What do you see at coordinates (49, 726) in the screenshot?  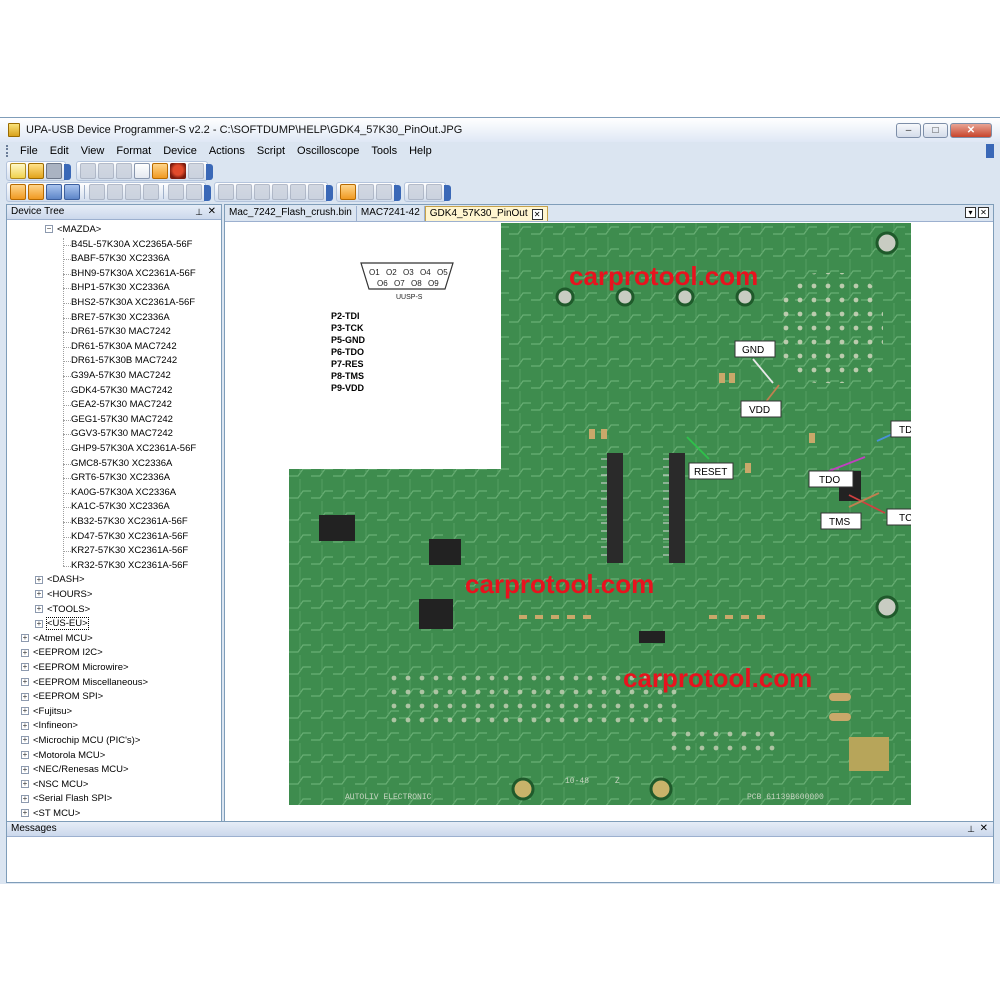 I see `tree-node-root: + <Infineon>` at bounding box center [49, 726].